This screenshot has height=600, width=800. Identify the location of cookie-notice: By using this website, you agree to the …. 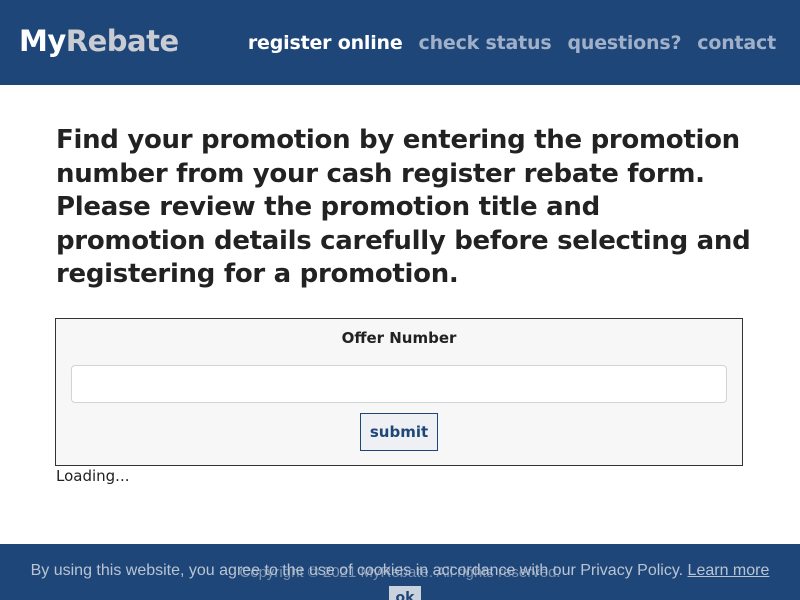
(400, 571).